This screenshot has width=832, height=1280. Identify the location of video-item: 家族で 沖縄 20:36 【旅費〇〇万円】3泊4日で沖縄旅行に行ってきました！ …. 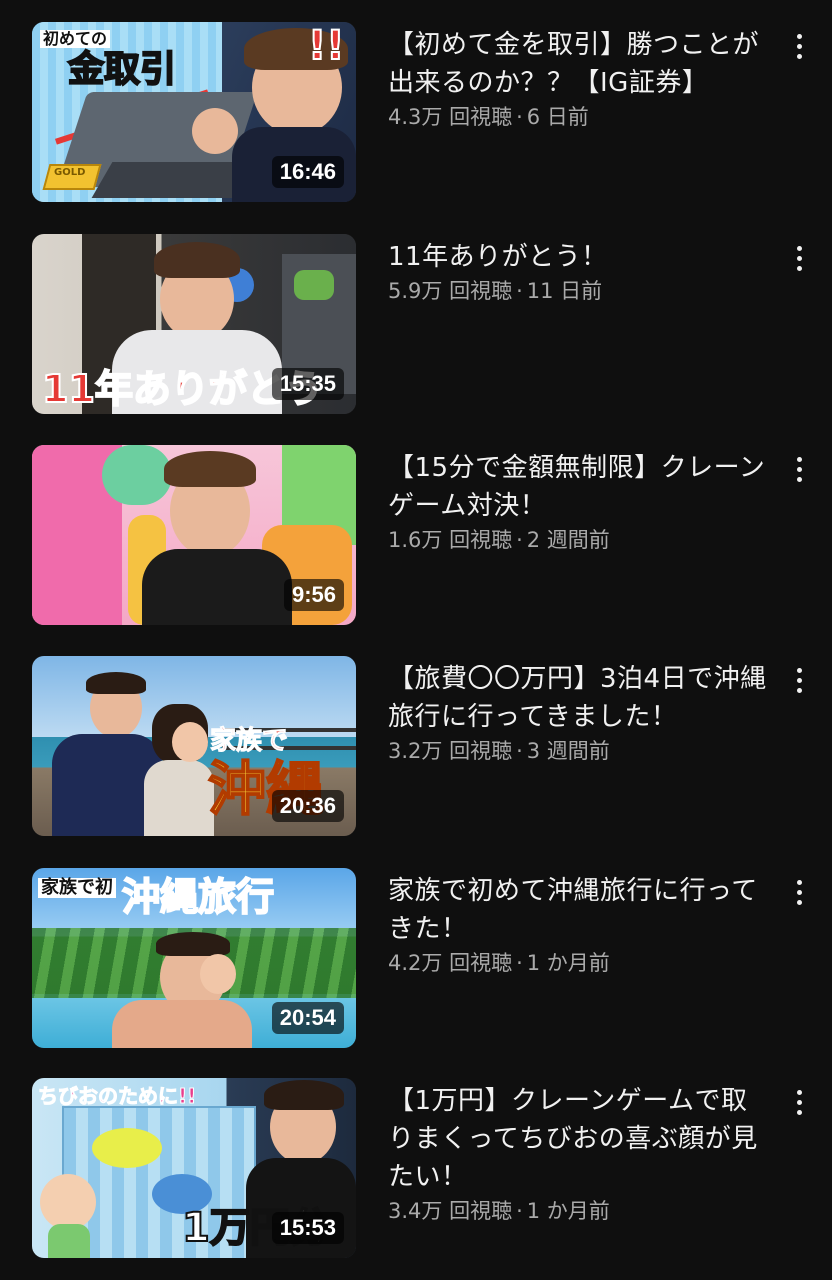
(416, 746).